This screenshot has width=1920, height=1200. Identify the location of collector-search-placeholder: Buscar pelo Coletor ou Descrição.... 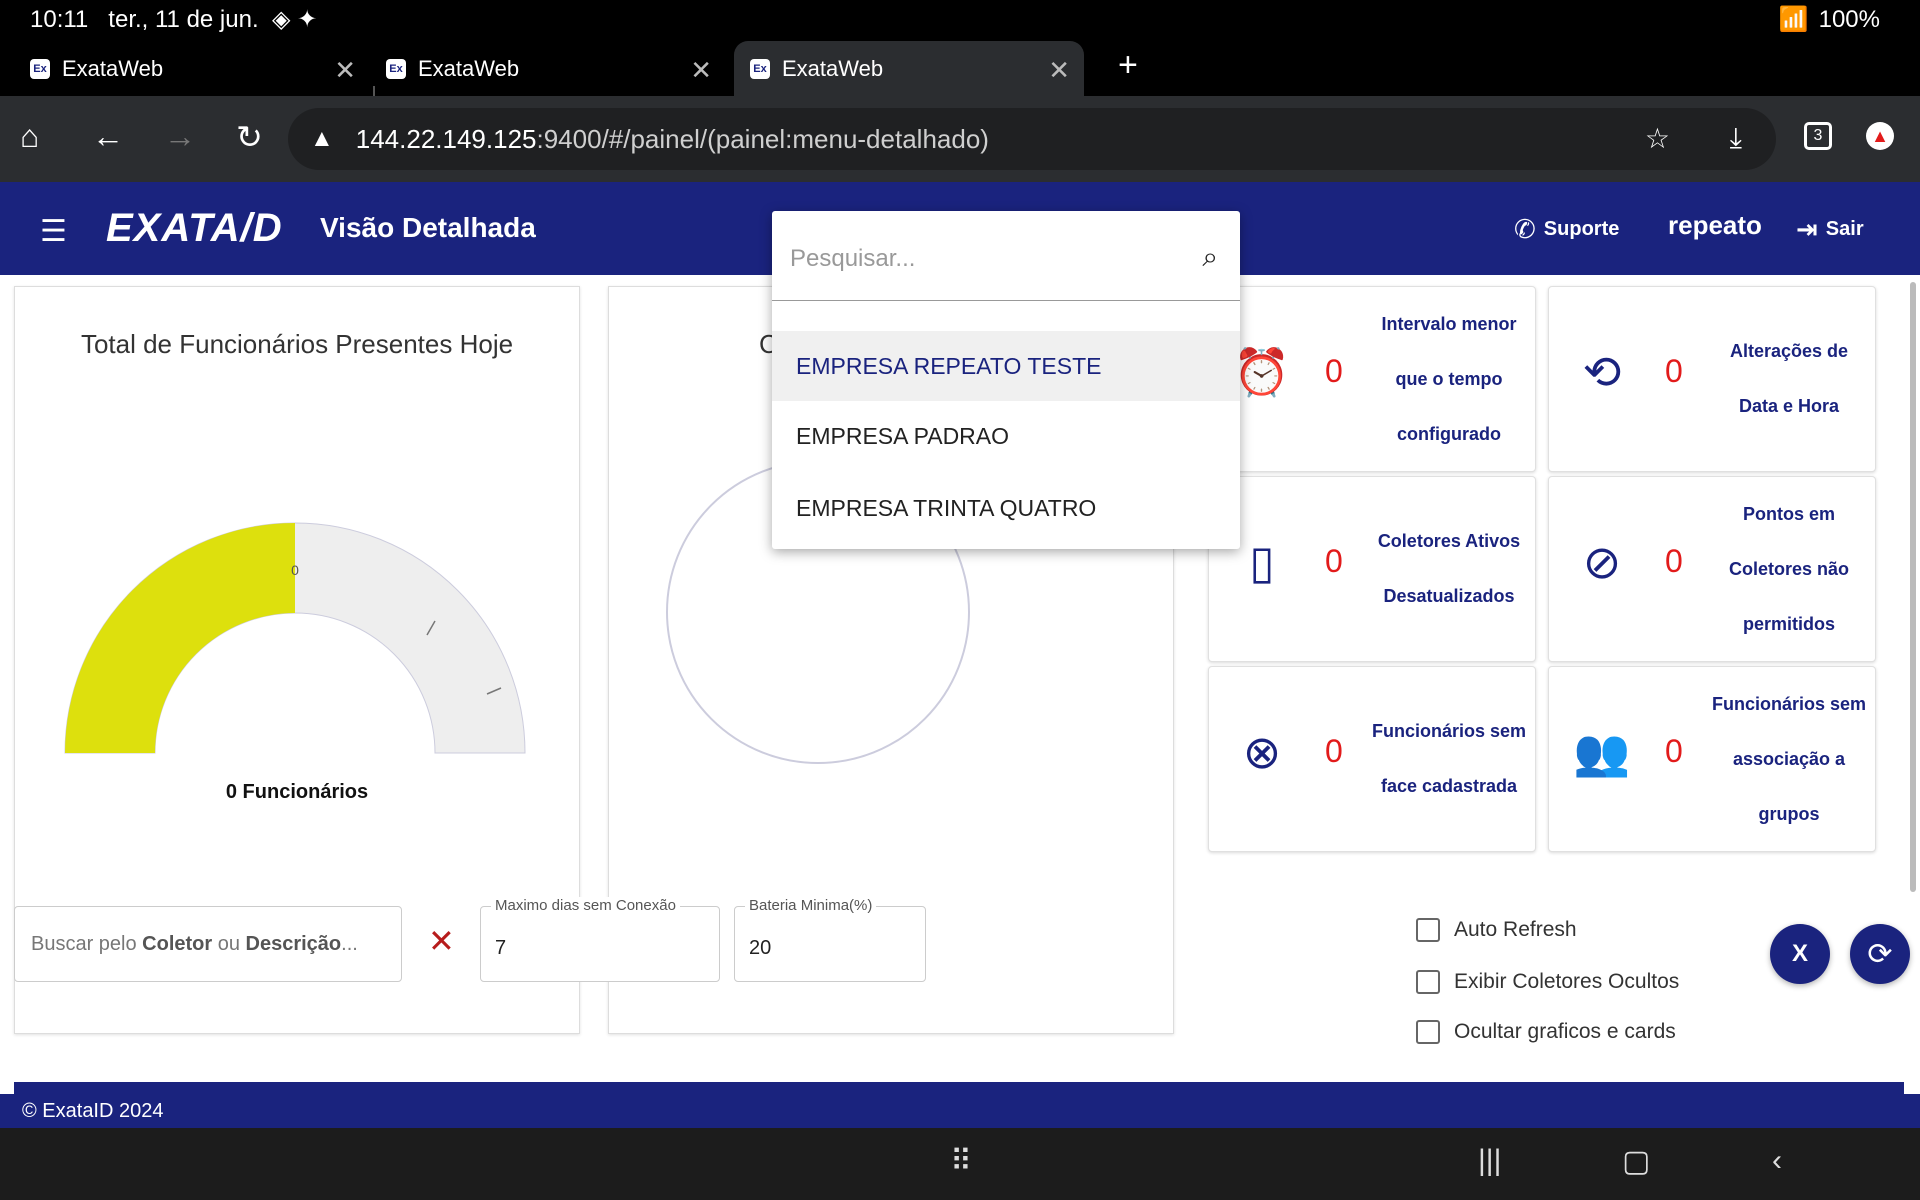
(194, 944).